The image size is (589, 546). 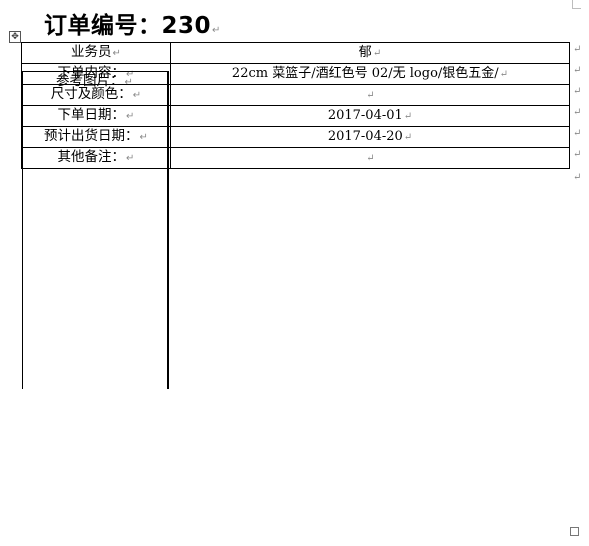 I want to click on page-corner-marker, so click(x=576, y=4).